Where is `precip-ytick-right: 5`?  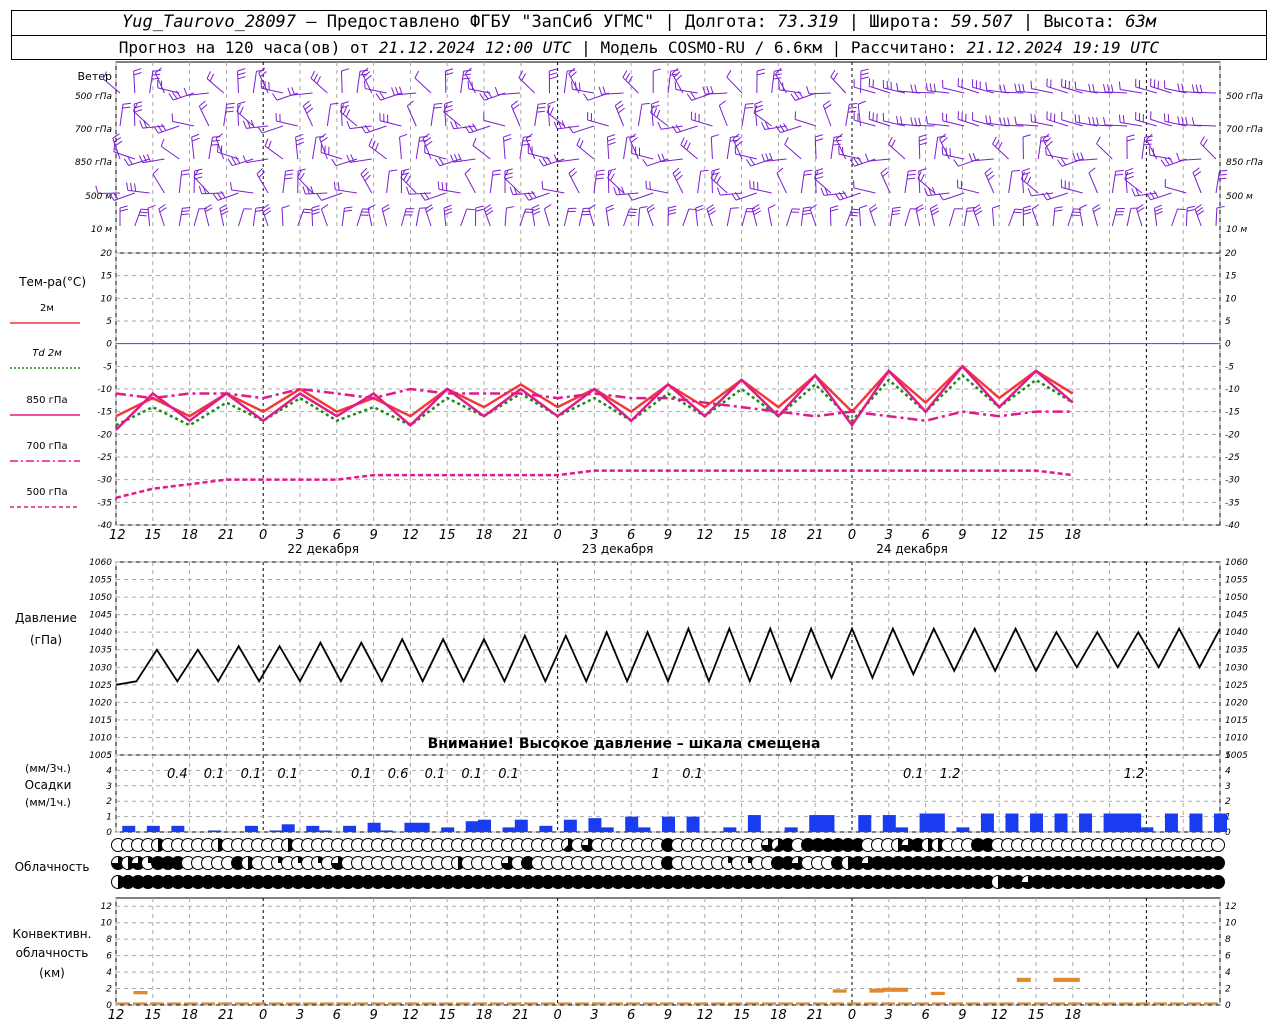
precip-ytick-right: 5 is located at coordinates (1228, 756).